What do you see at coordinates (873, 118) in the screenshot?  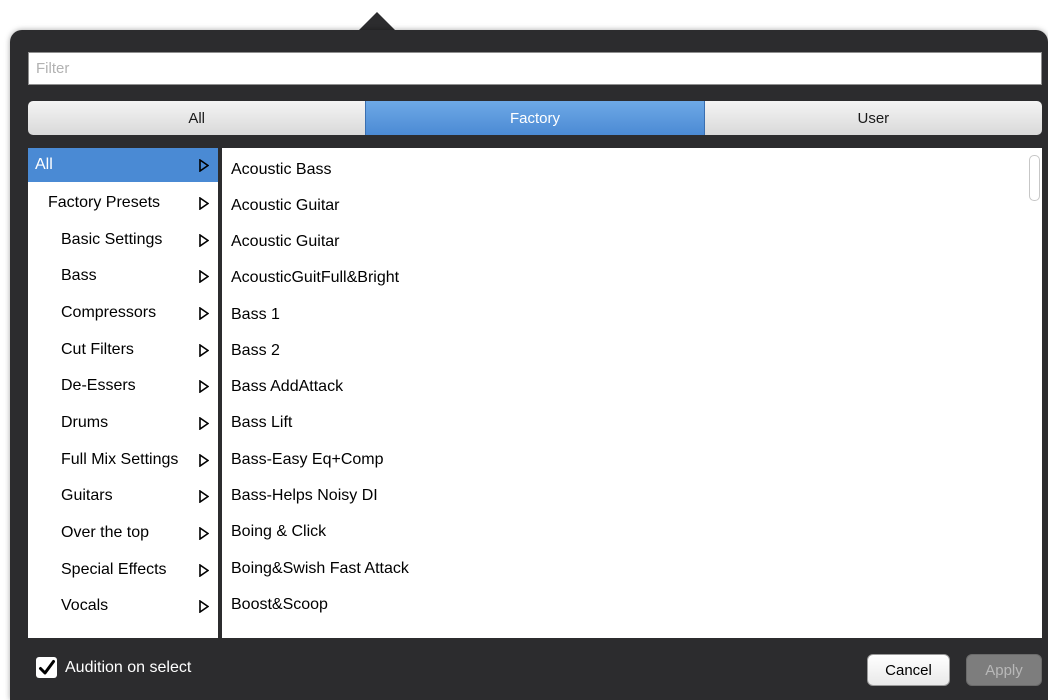 I see `tab-user: User` at bounding box center [873, 118].